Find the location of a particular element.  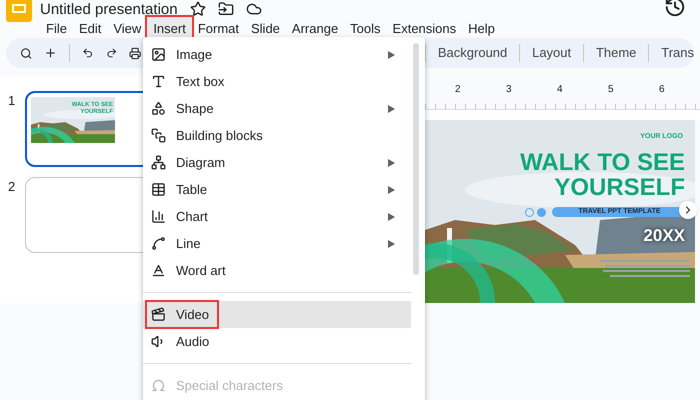

menu-option: Audio is located at coordinates (277, 341).